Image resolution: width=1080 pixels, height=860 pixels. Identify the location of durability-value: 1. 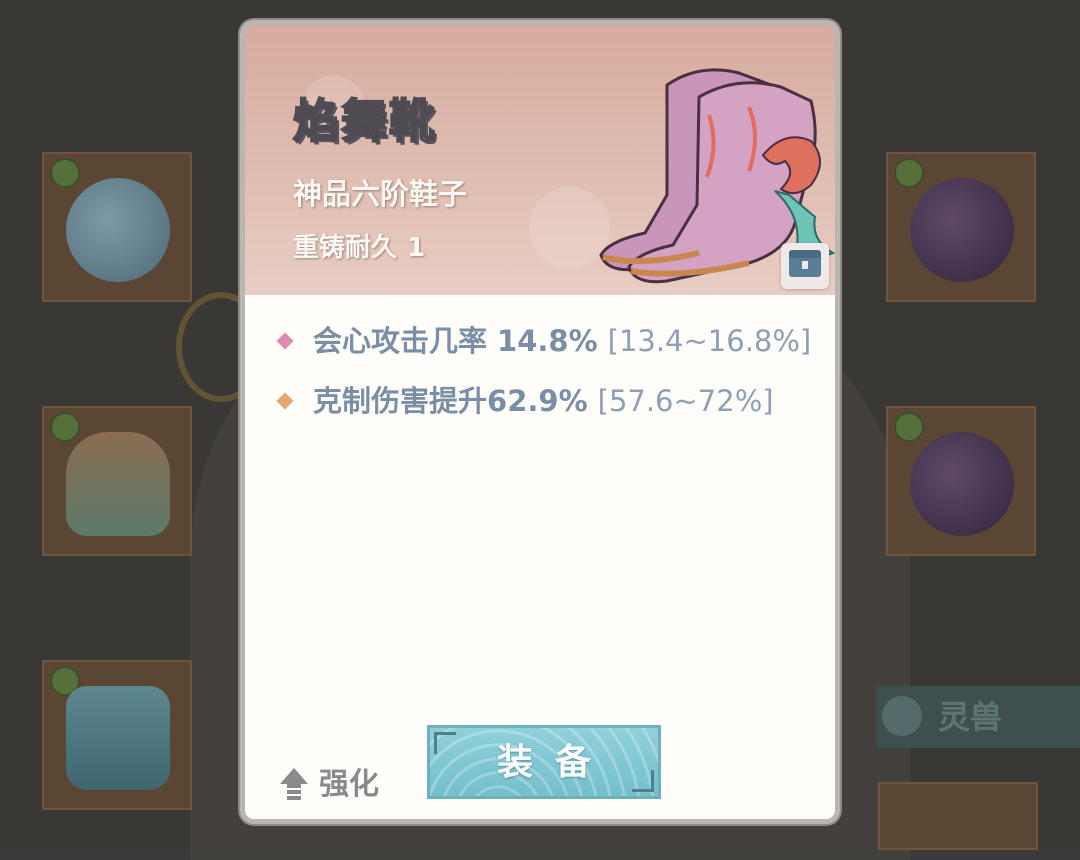
(416, 248).